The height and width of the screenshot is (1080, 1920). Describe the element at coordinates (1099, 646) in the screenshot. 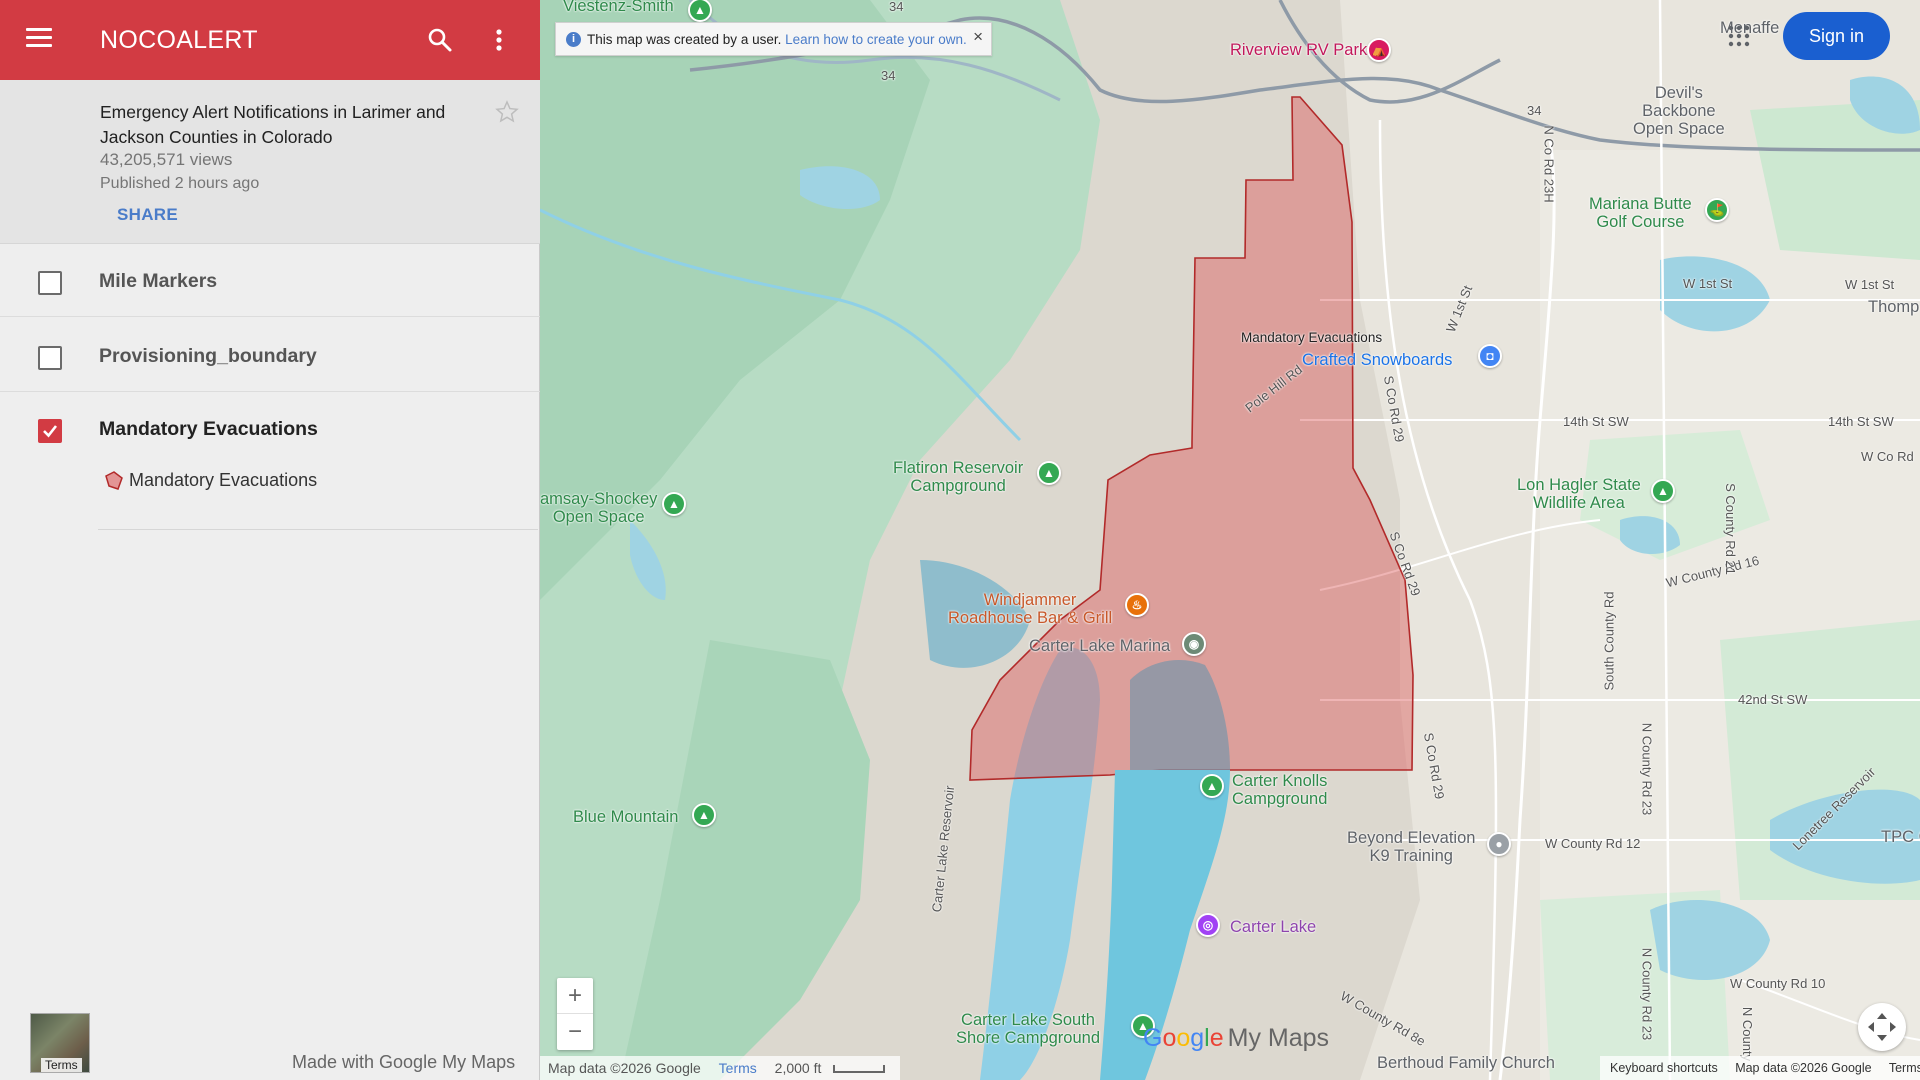

I see `map-label-carter-lake-marina: Carter Lake Marina` at that location.